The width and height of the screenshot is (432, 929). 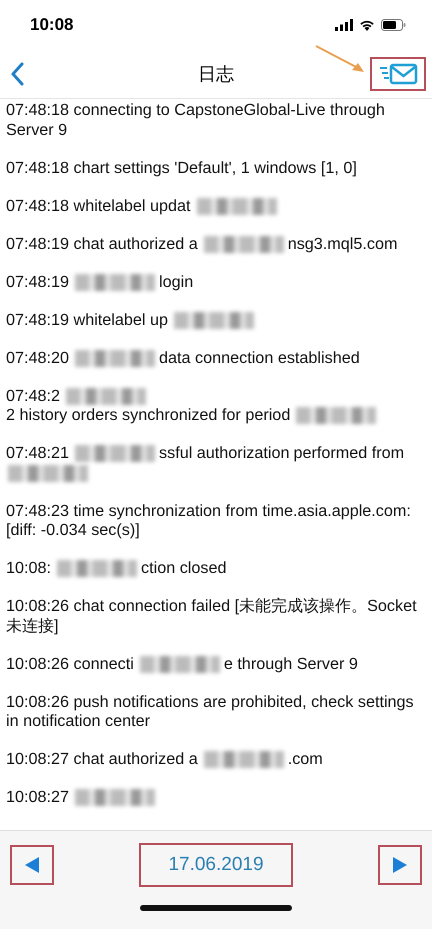 I want to click on log-text: 10:08:26 push notifications are prohibited, check settings in notification center, so click(x=210, y=711).